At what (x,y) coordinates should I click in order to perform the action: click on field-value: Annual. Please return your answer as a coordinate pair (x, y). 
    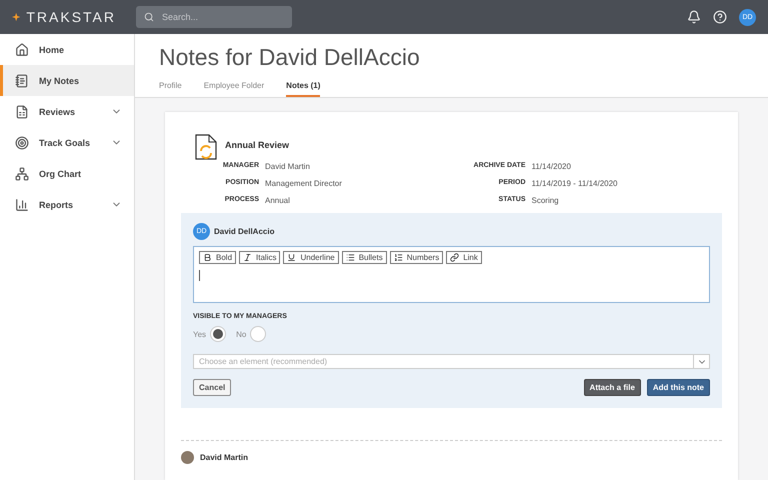
    Looking at the image, I should click on (278, 200).